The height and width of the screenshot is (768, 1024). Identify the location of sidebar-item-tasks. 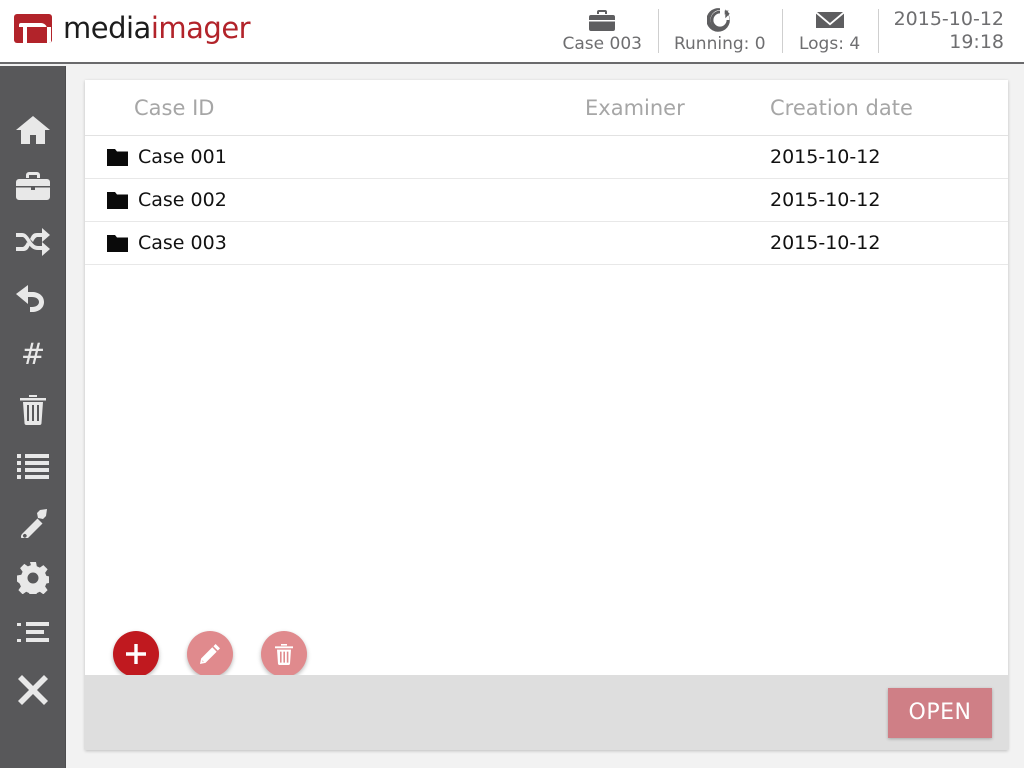
(33, 634).